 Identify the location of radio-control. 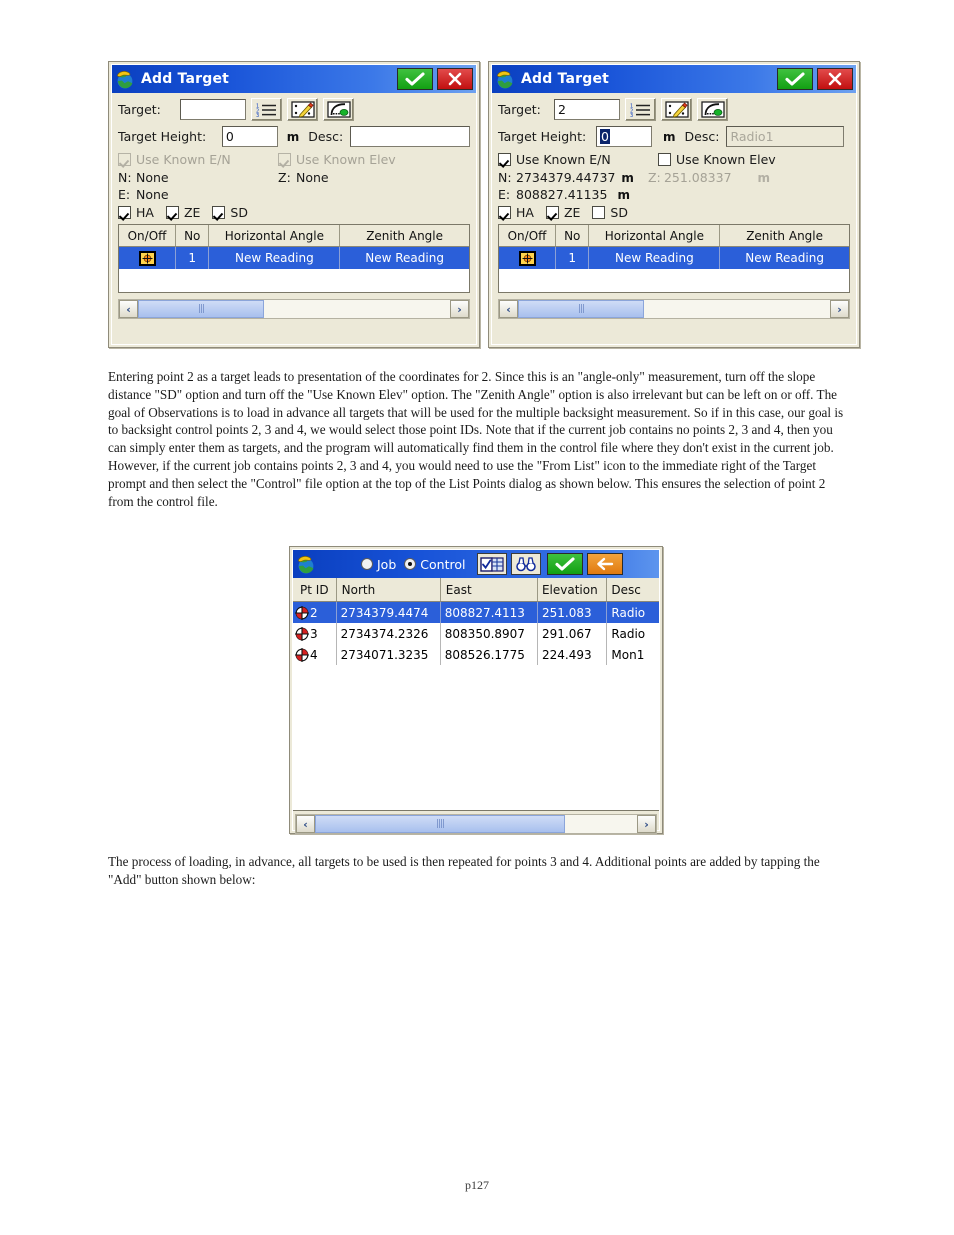
(410, 564).